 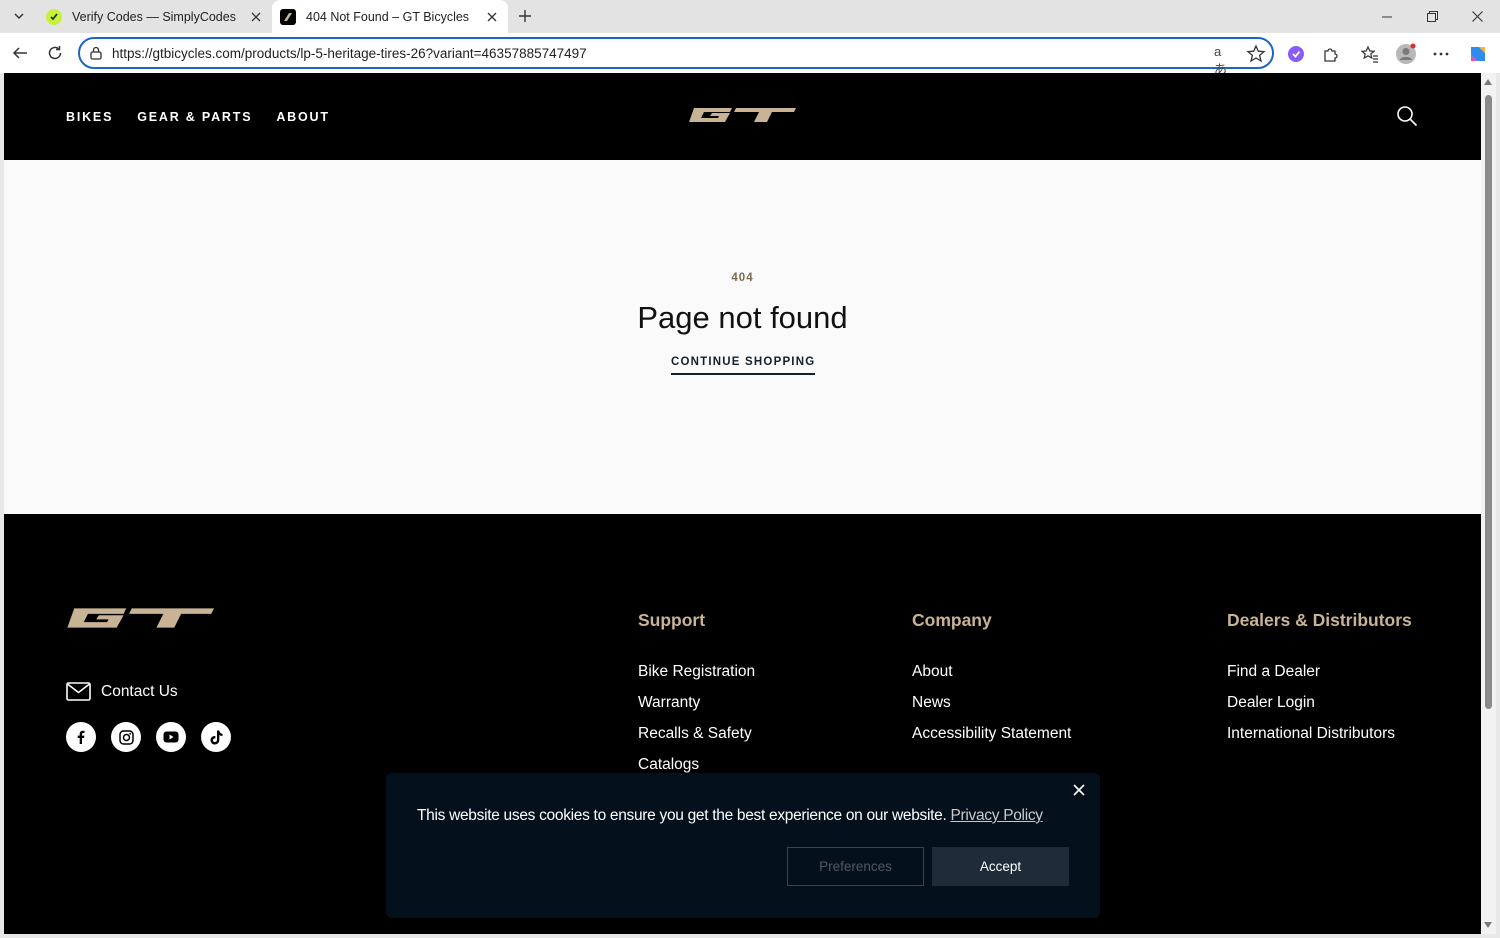 I want to click on tab-title: 404 Not Found – GT Bicycles, so click(x=388, y=16).